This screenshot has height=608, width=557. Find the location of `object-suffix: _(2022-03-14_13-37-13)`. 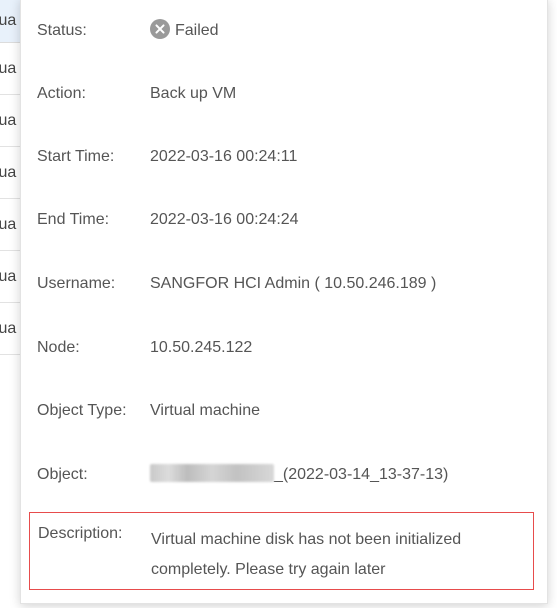

object-suffix: _(2022-03-14_13-37-13) is located at coordinates (361, 474).